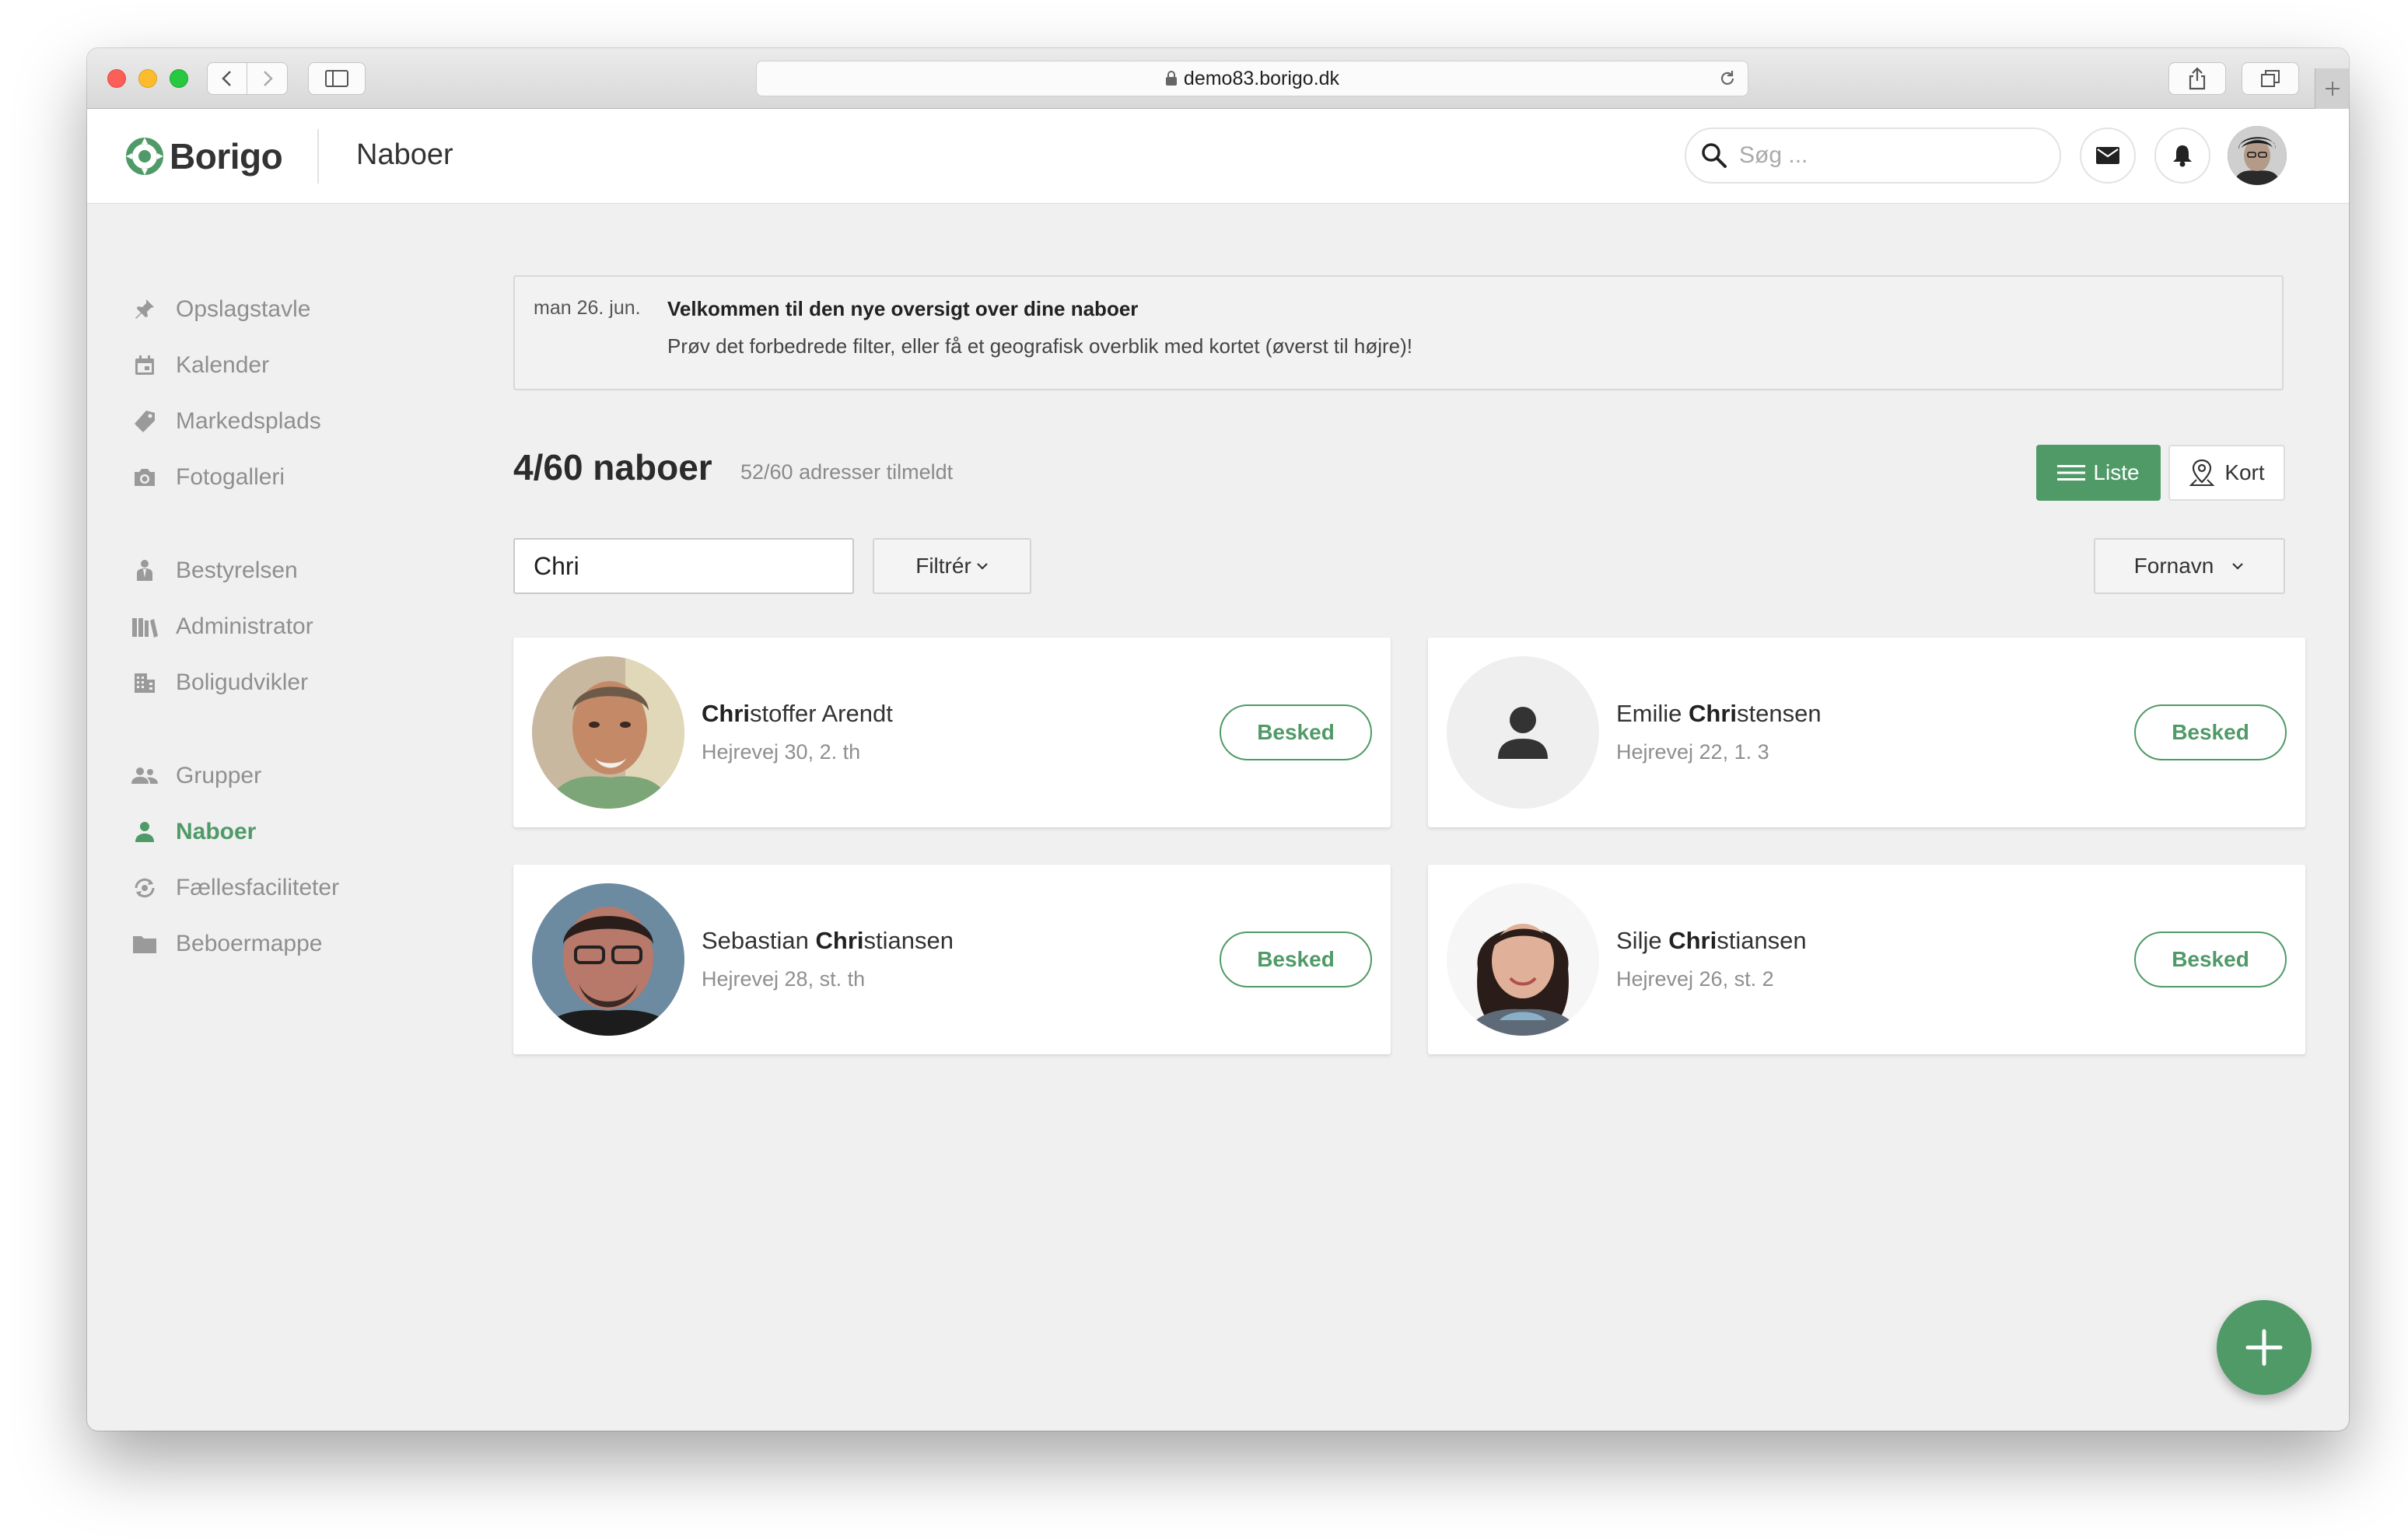 Image resolution: width=2408 pixels, height=1538 pixels. I want to click on messages-button, so click(2108, 156).